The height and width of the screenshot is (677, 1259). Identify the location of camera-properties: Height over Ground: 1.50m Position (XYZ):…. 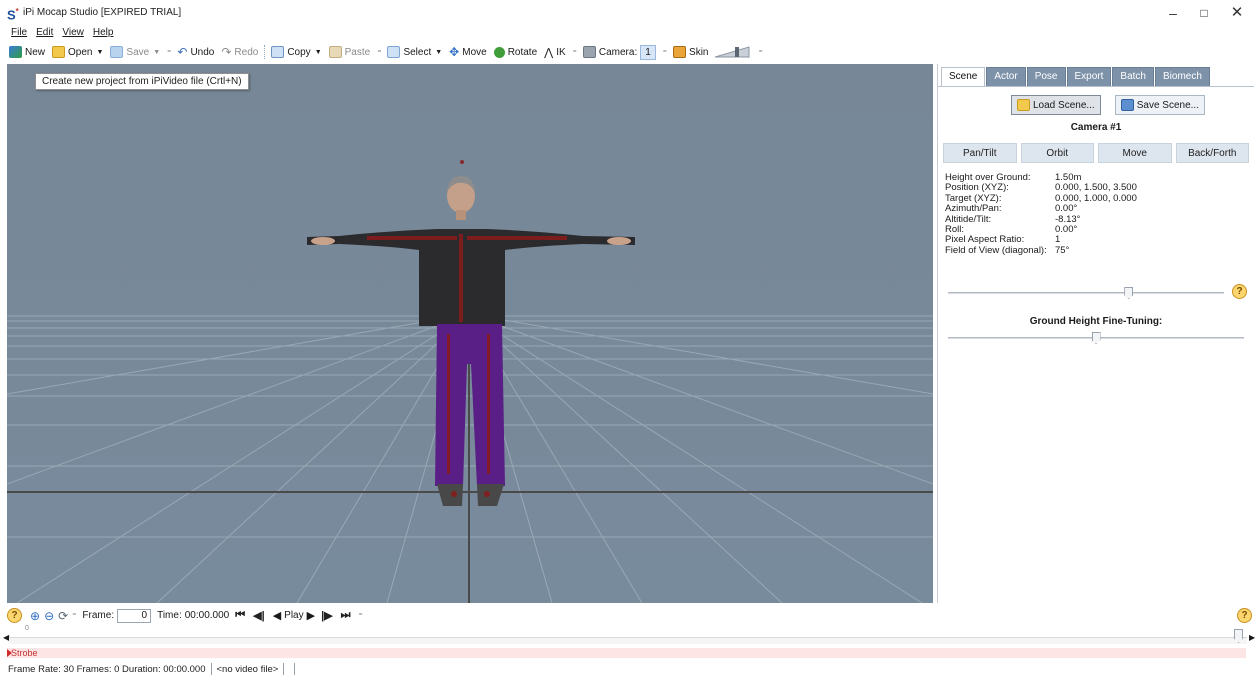
(1041, 214).